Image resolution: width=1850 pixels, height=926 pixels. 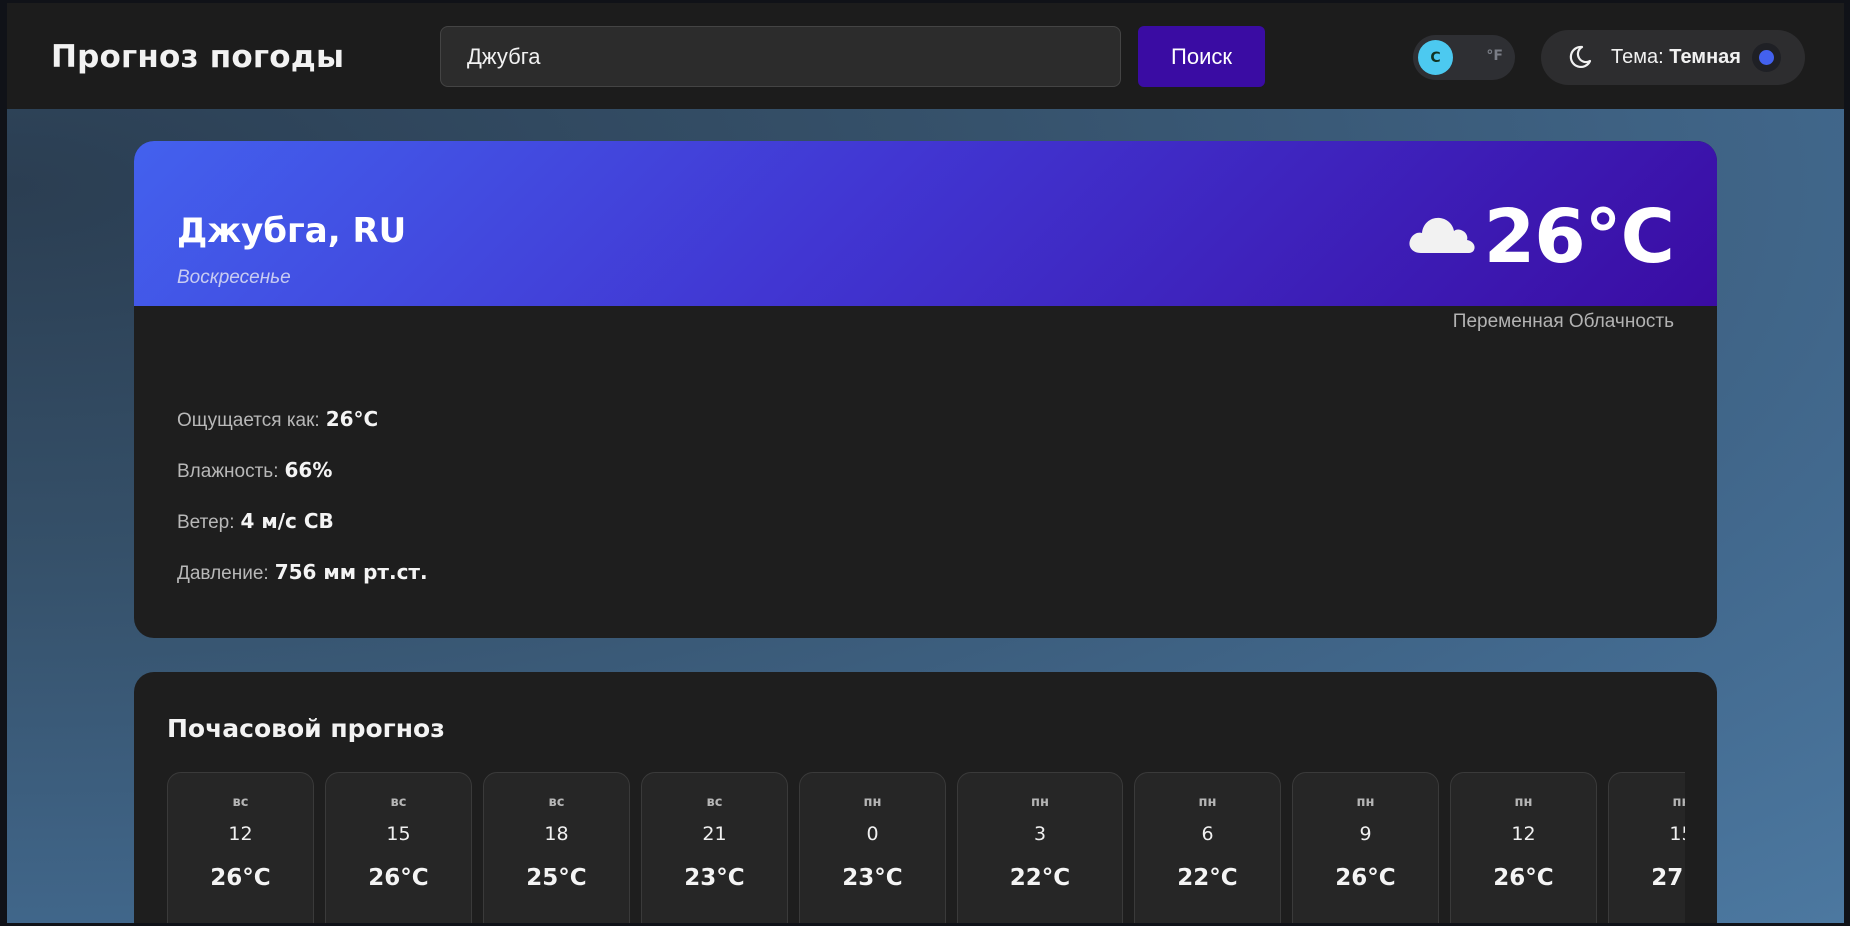 I want to click on unit-celsius-knob: C, so click(x=1435, y=57).